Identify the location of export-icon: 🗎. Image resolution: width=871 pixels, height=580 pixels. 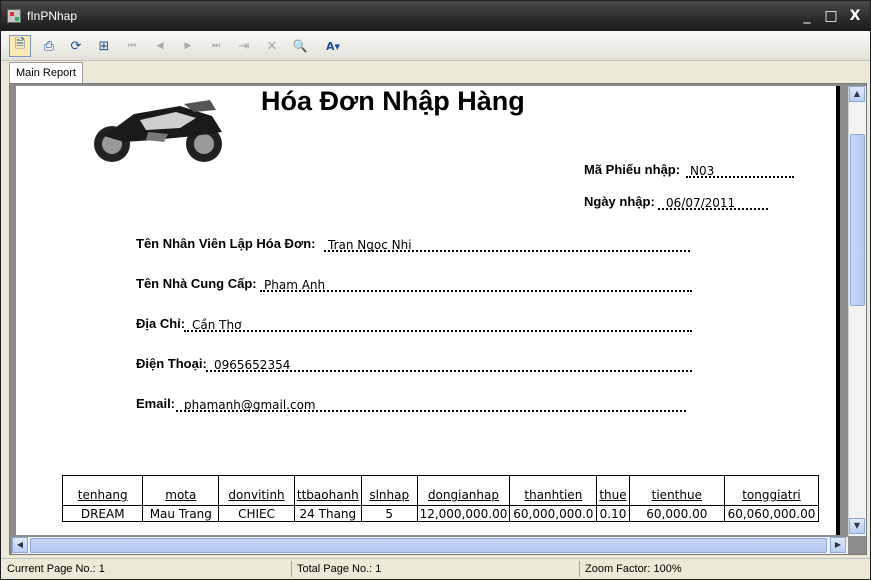
(20, 46).